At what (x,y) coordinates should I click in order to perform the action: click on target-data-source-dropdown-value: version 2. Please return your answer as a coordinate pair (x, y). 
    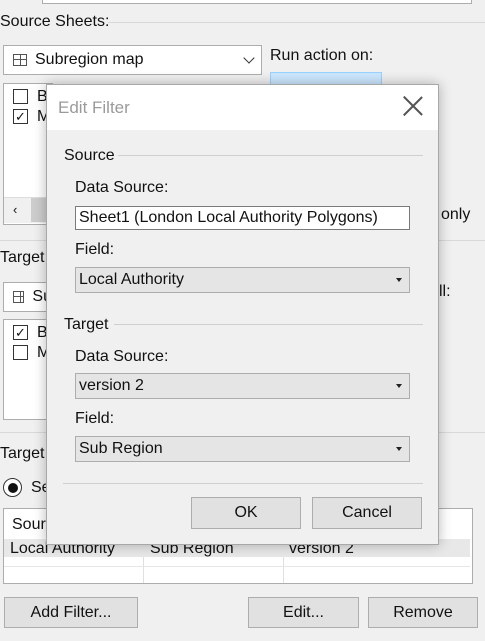
    Looking at the image, I should click on (111, 385).